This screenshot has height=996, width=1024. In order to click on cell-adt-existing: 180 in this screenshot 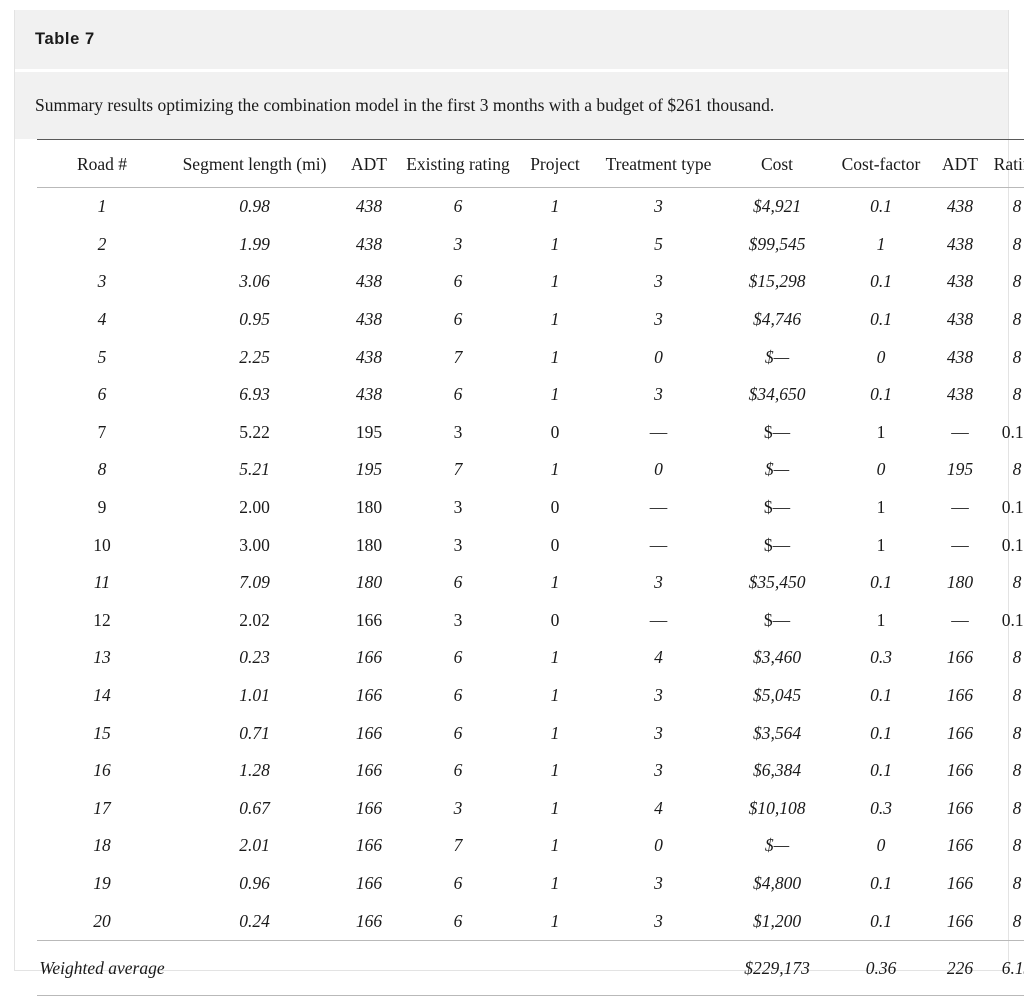, I will do `click(369, 544)`.